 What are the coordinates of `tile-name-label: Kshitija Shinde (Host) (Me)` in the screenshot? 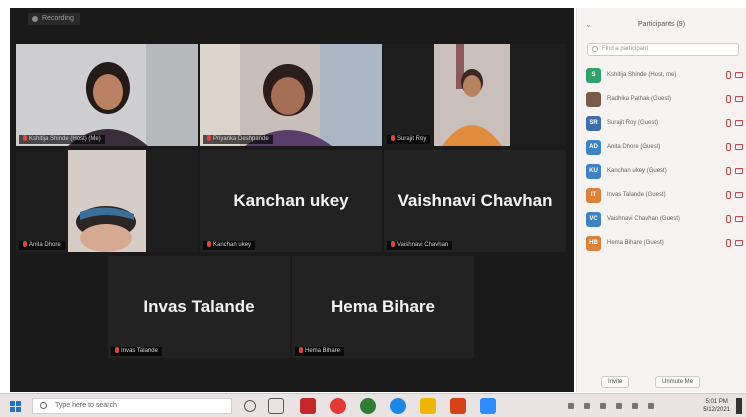 It's located at (62, 139).